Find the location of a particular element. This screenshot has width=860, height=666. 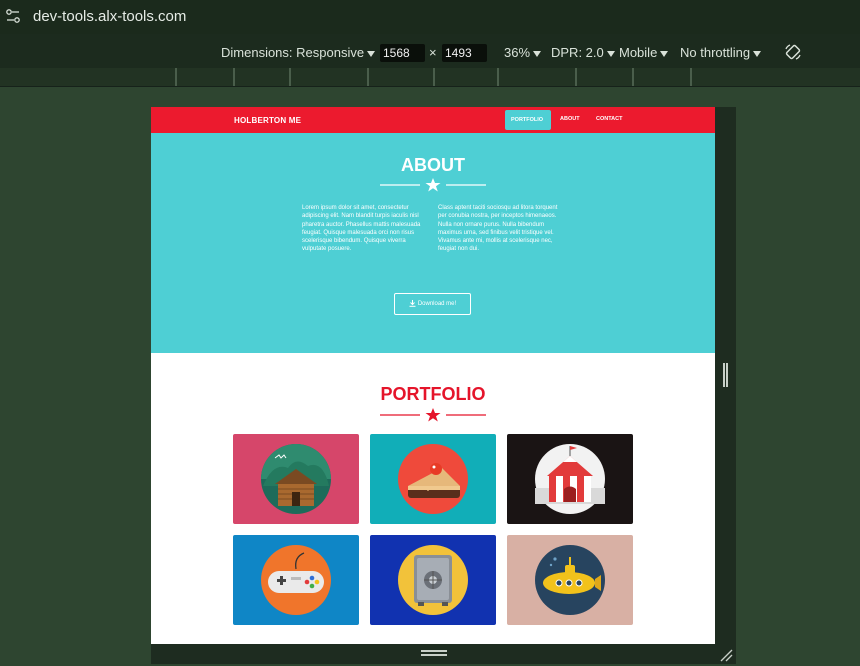

viewport-bottom-resizer is located at coordinates (443, 654).